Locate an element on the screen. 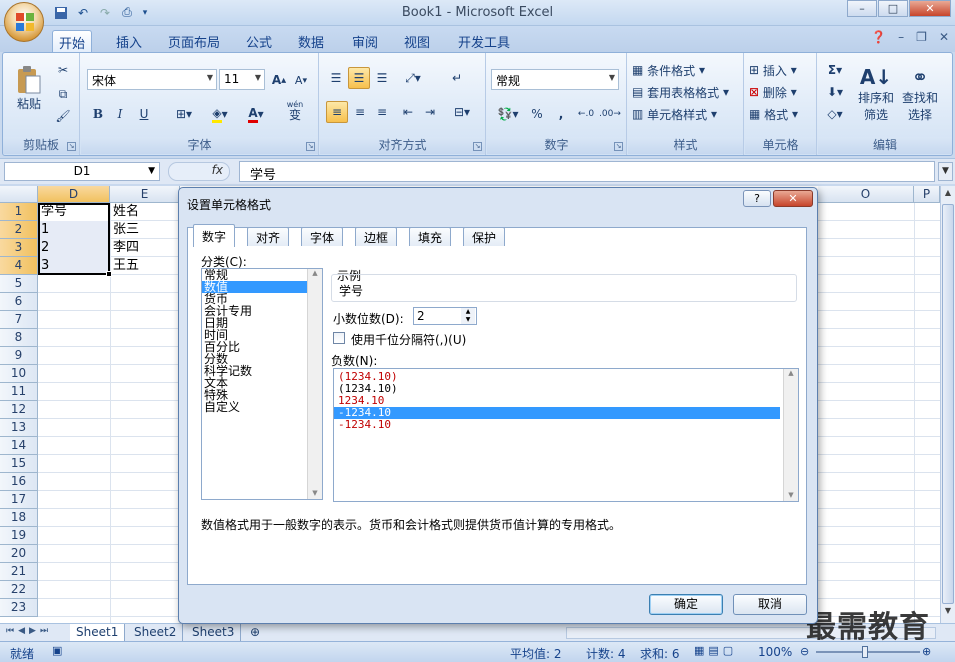  autosum-icon: Σ▾ is located at coordinates (835, 70).